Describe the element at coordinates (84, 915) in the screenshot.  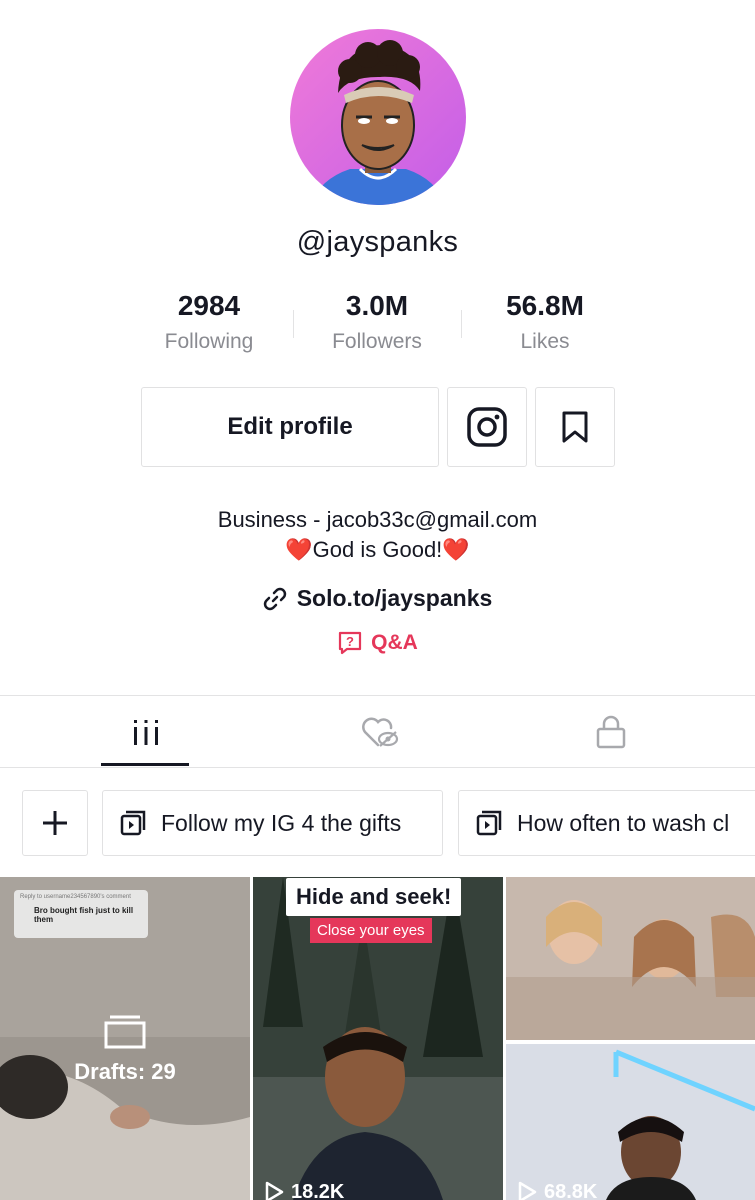
I see `reply-text: Bro bought fish just to kill them` at that location.